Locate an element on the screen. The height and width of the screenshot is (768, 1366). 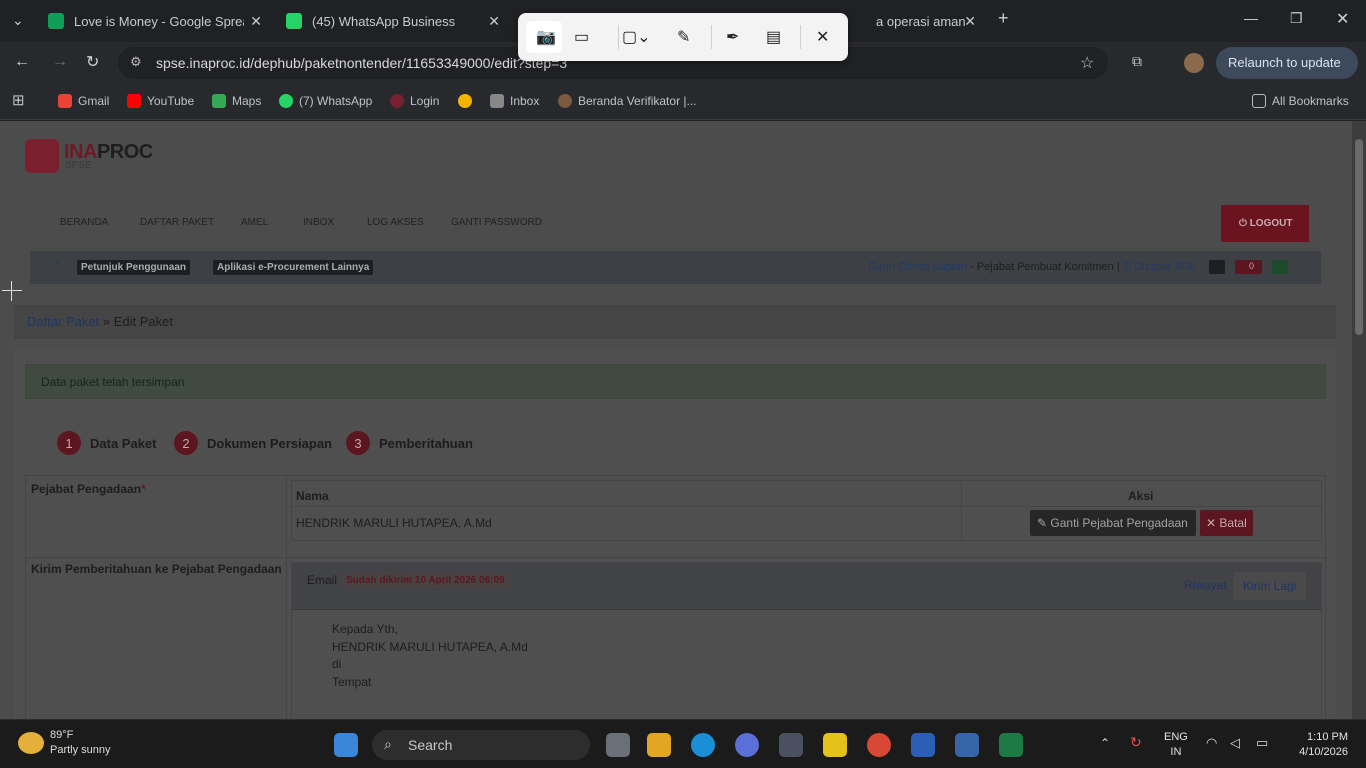
col-aksi: Aksi is located at coordinates (1141, 496).